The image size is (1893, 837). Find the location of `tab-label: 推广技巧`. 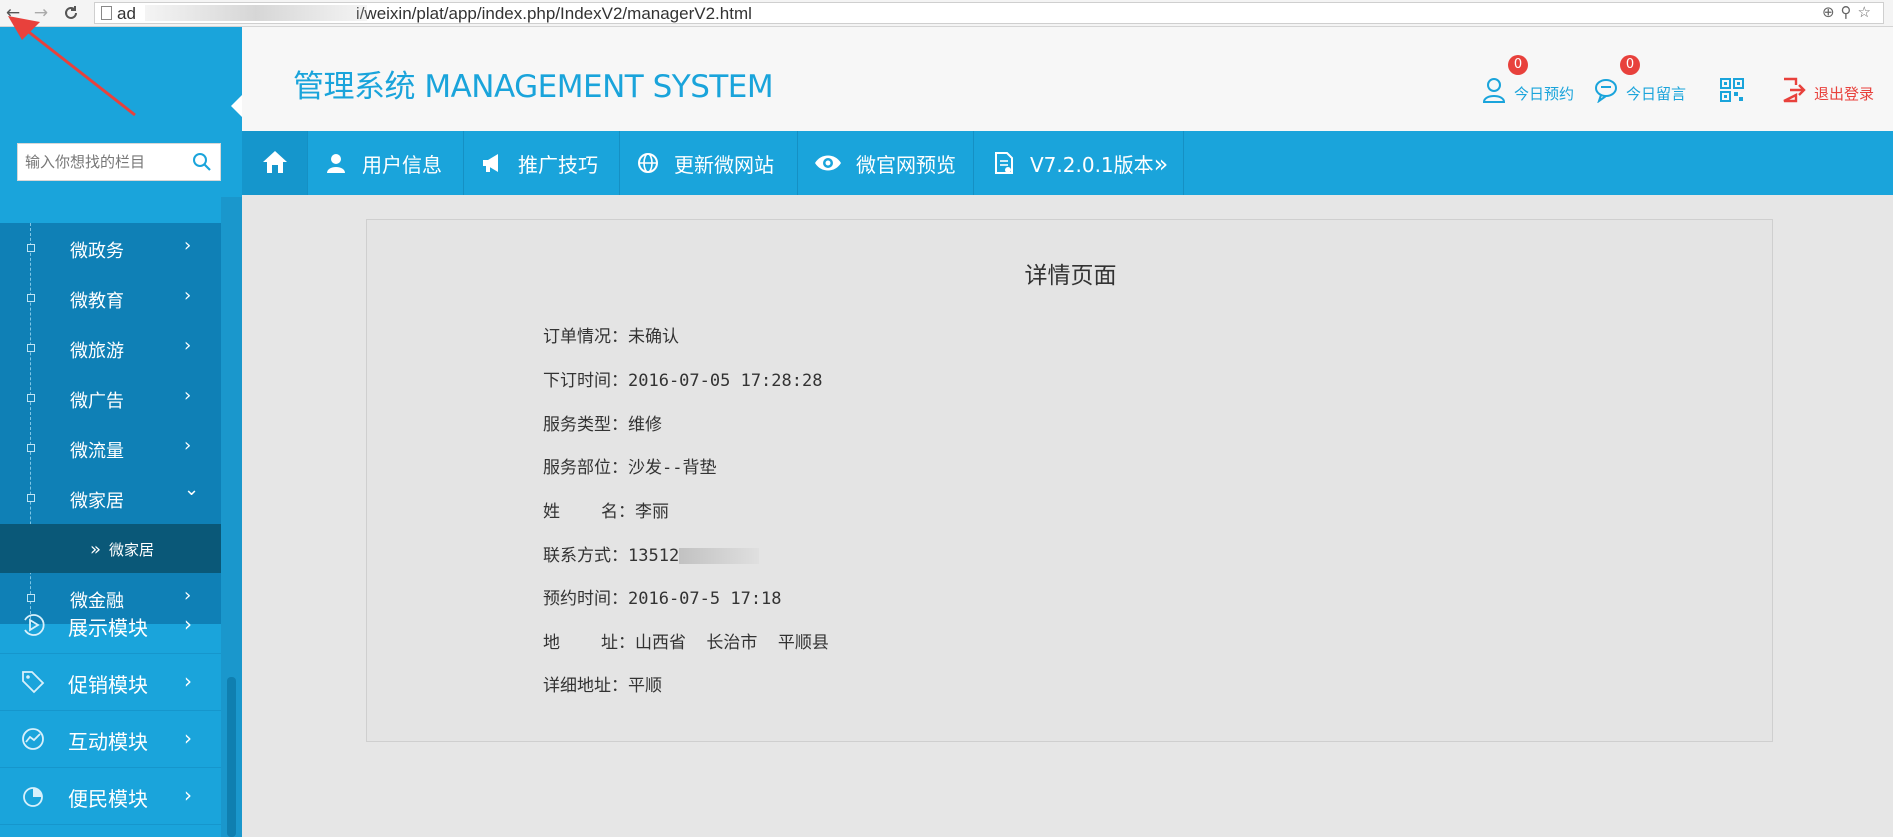

tab-label: 推广技巧 is located at coordinates (558, 165).